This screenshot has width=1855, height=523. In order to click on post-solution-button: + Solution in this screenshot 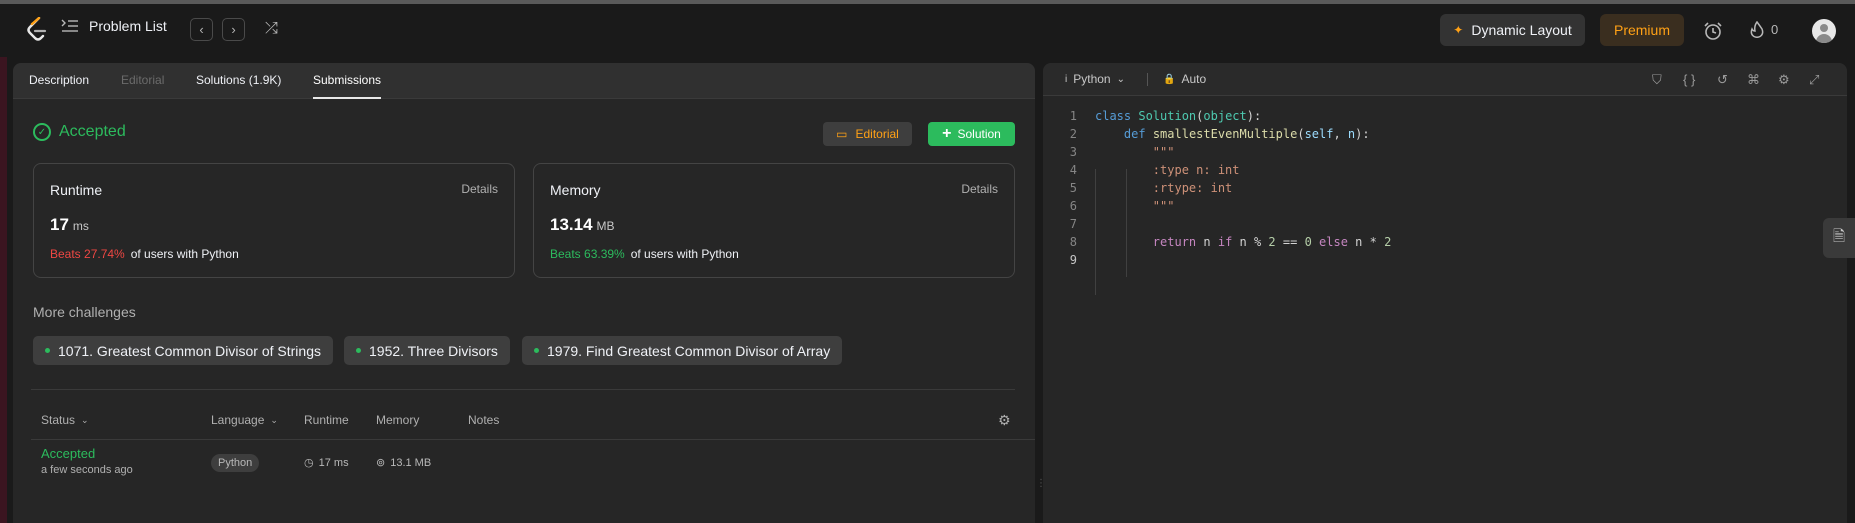, I will do `click(971, 134)`.